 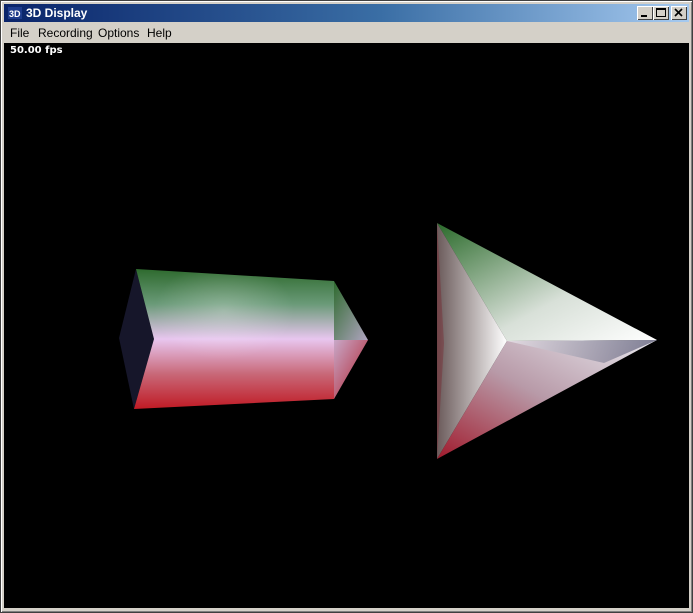 I want to click on menu-help: Help, so click(x=159, y=33).